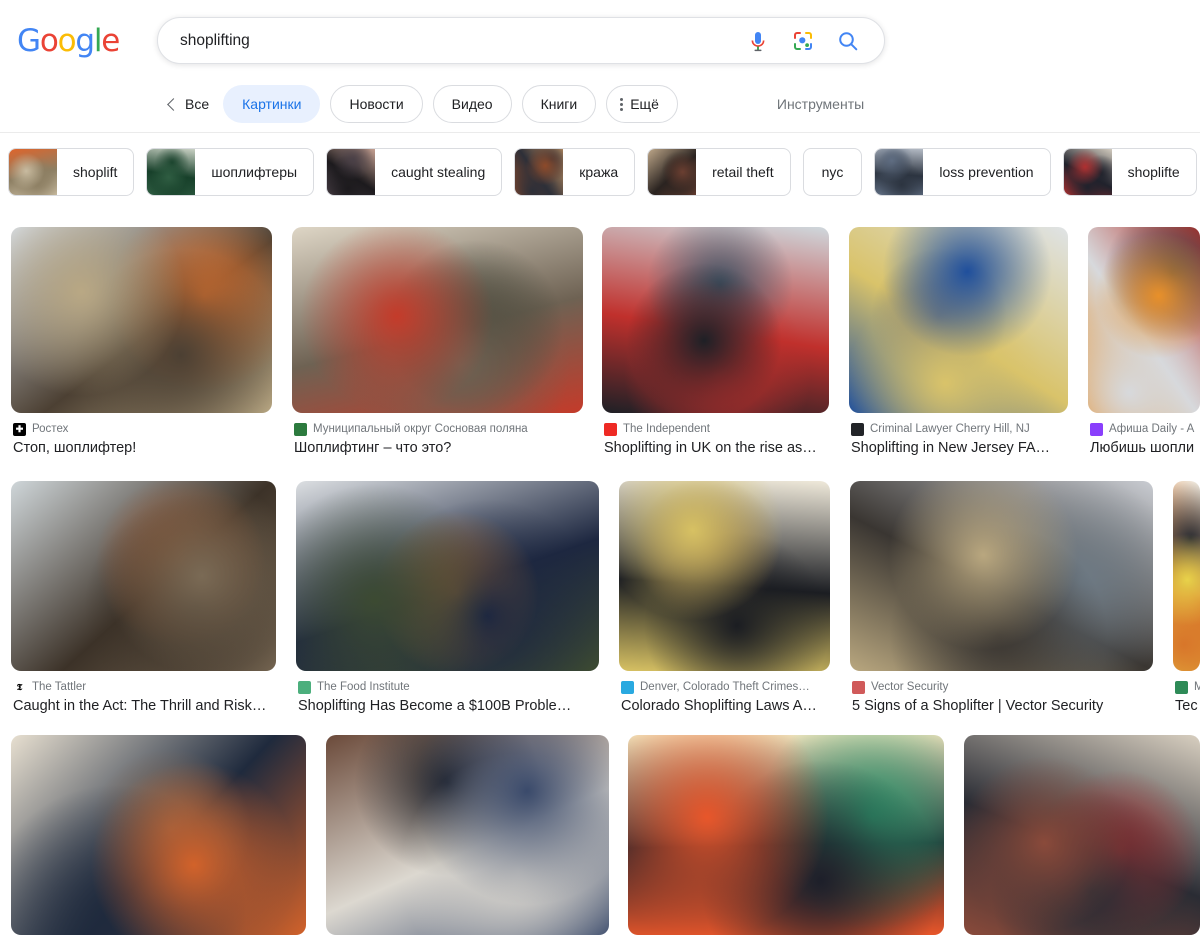  I want to click on related-search-chip: кража, so click(575, 171).